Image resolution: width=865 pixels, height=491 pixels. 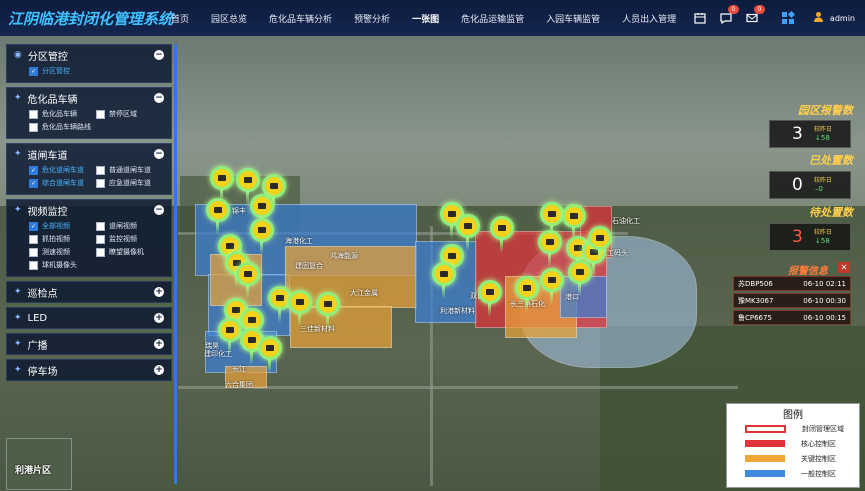 I want to click on calendar-icon, so click(x=700, y=18).